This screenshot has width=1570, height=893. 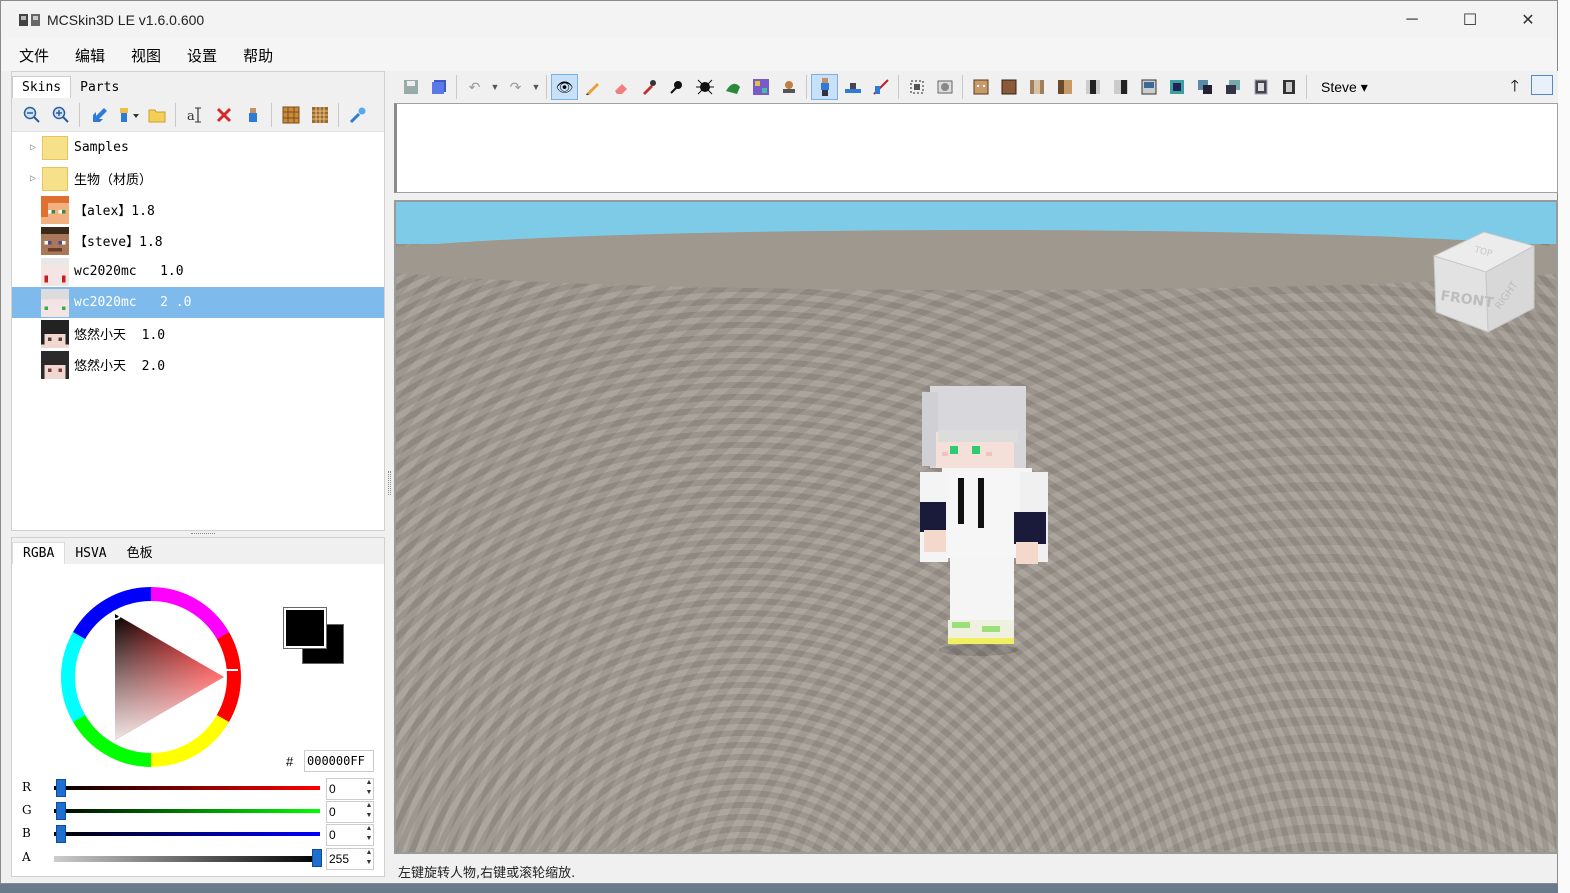 What do you see at coordinates (1232, 87) in the screenshot?
I see `toggle-overlay2-button` at bounding box center [1232, 87].